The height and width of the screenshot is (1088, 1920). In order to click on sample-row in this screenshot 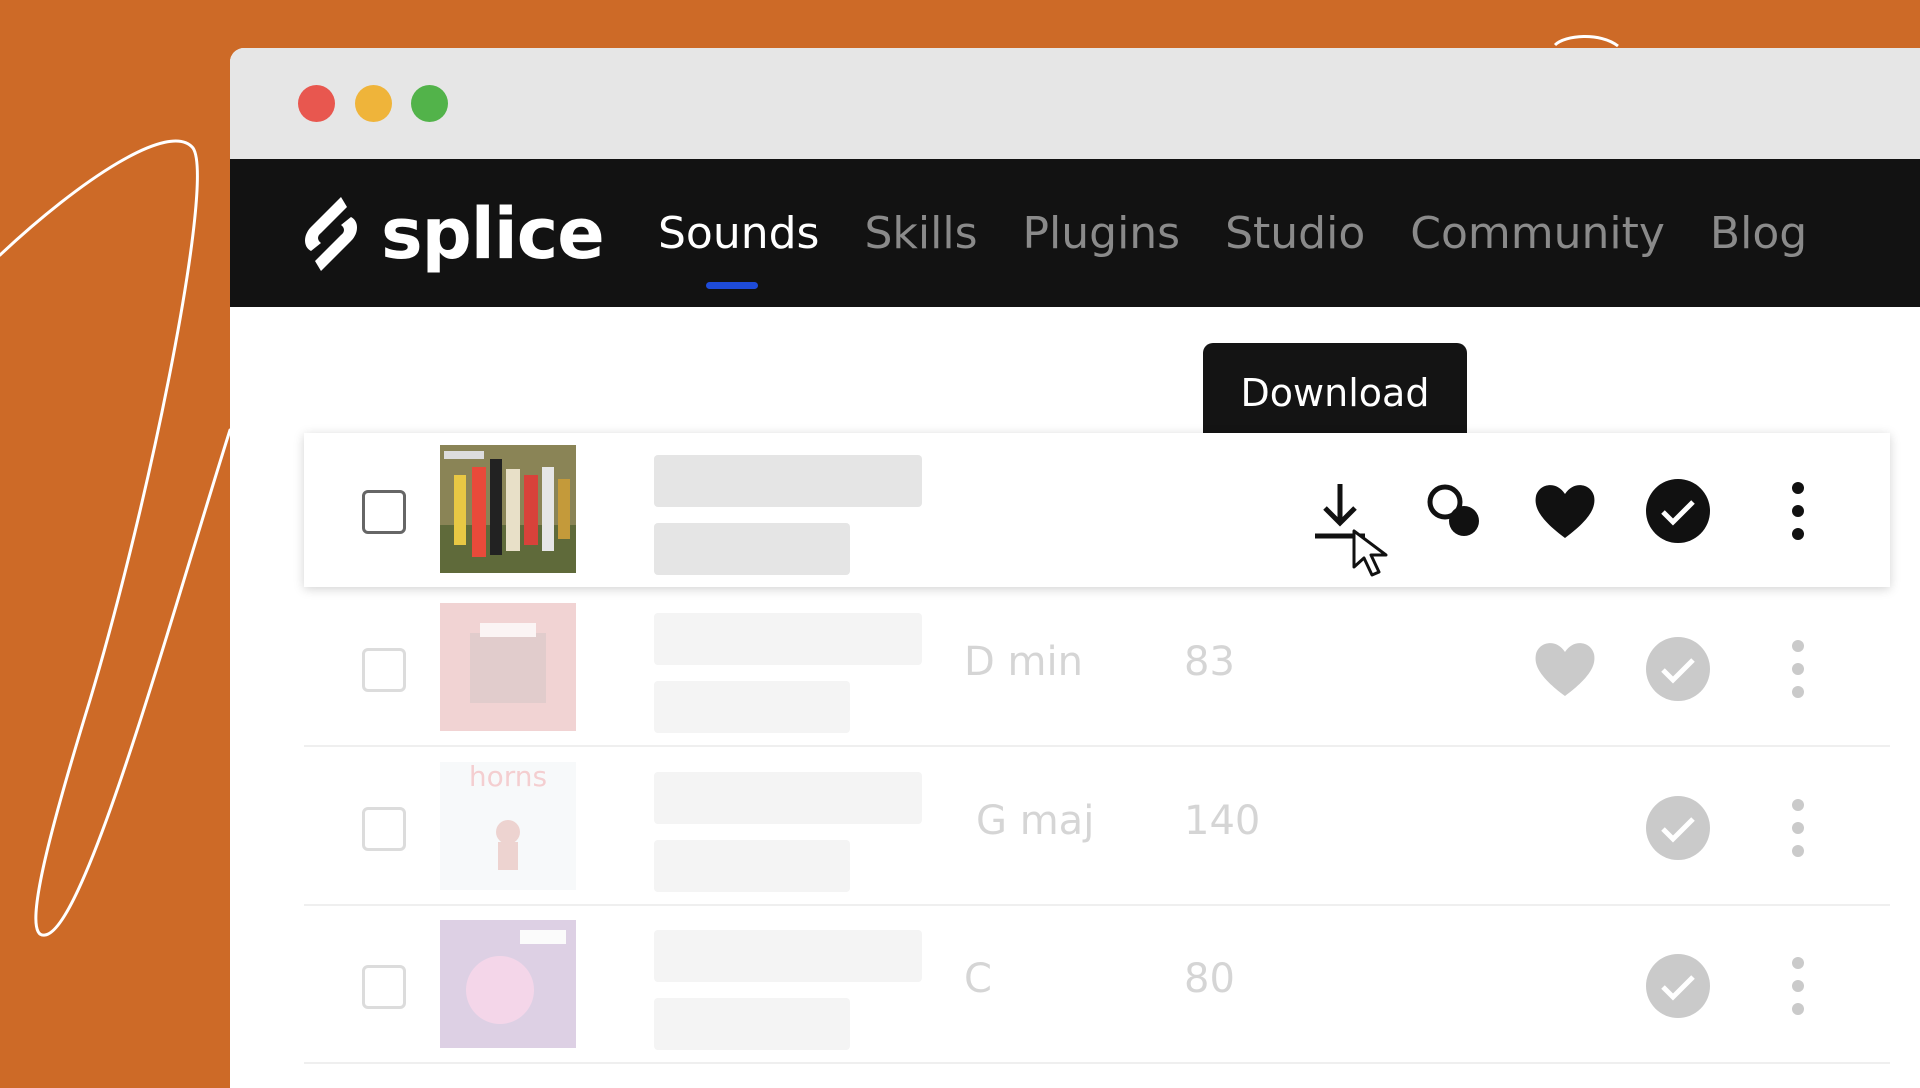, I will do `click(1097, 510)`.